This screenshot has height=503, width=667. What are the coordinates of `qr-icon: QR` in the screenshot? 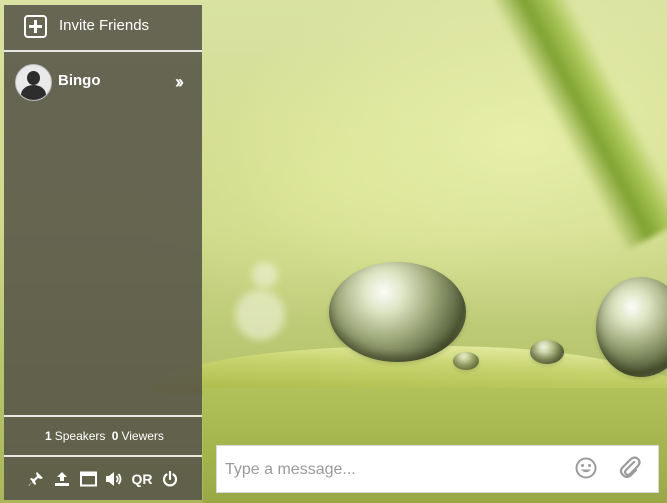 It's located at (142, 479).